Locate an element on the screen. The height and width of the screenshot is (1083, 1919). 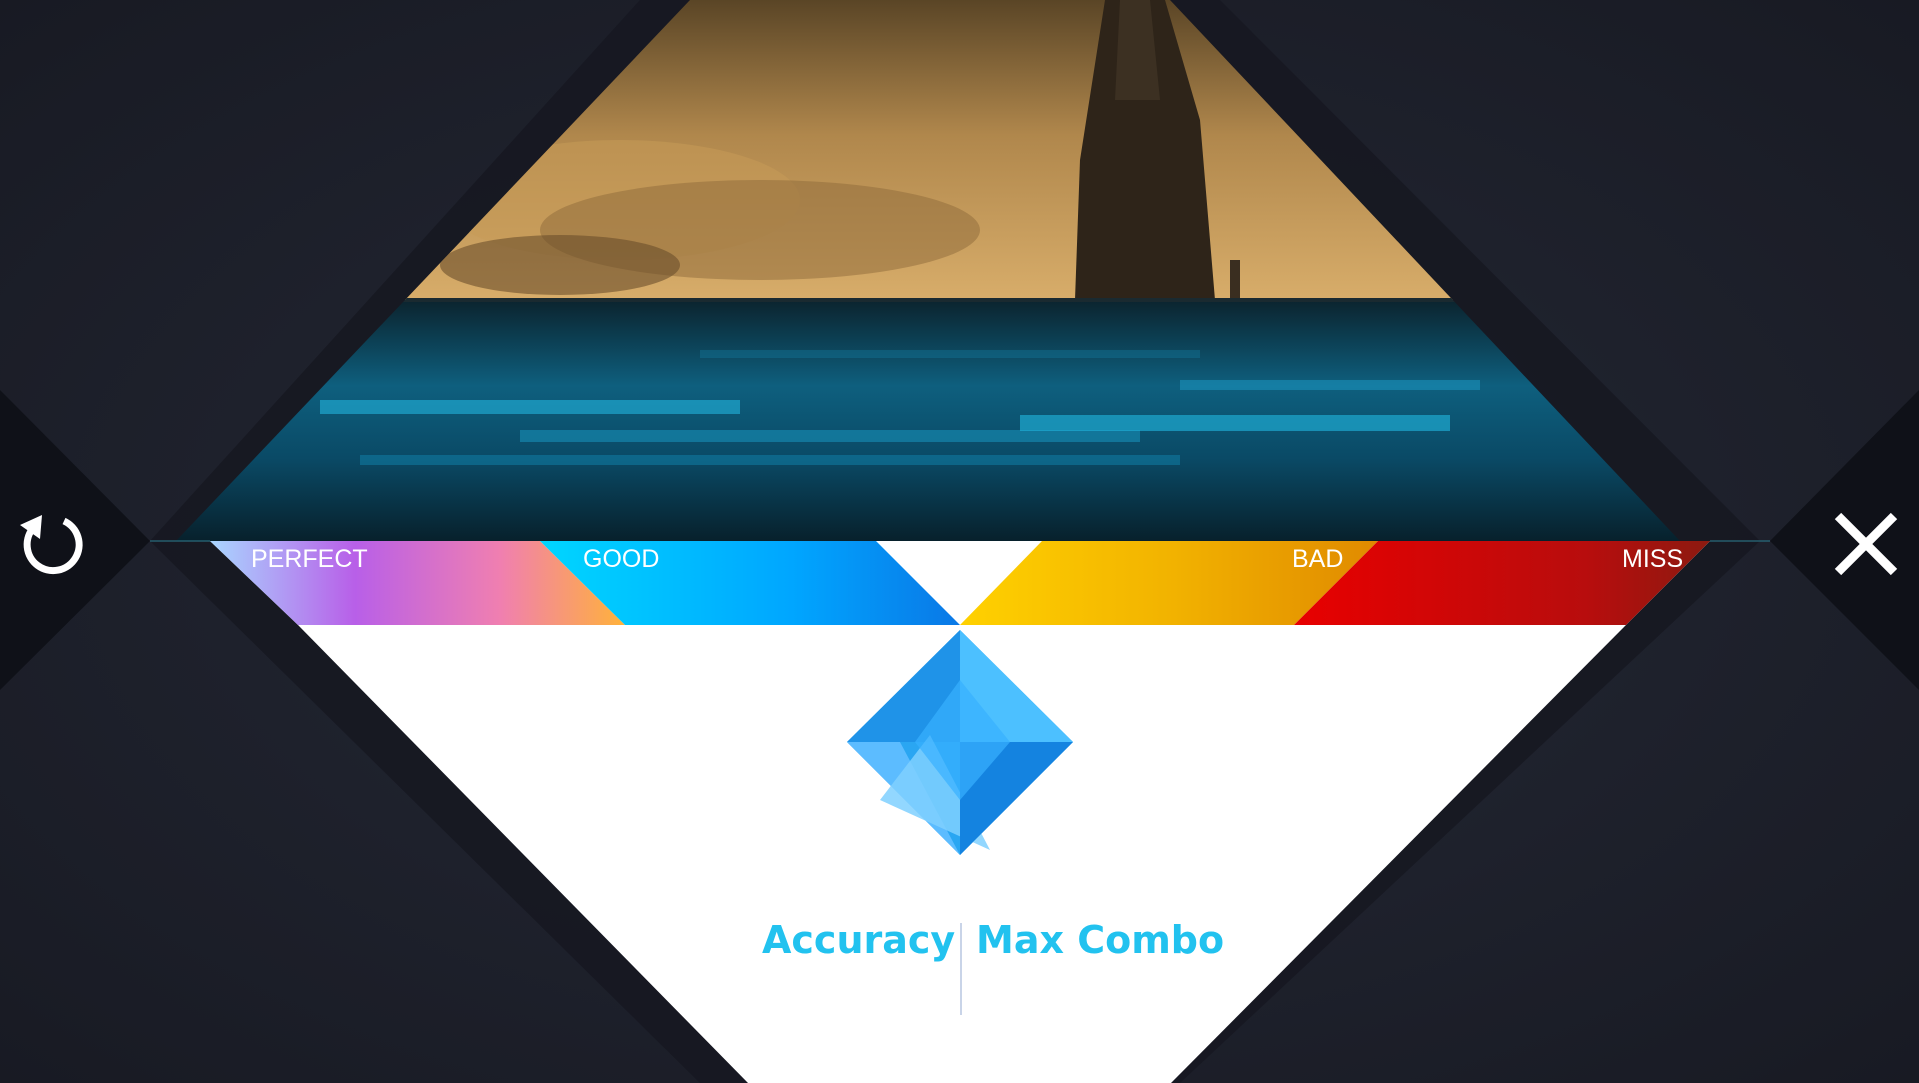
close-icon is located at coordinates (1866, 544).